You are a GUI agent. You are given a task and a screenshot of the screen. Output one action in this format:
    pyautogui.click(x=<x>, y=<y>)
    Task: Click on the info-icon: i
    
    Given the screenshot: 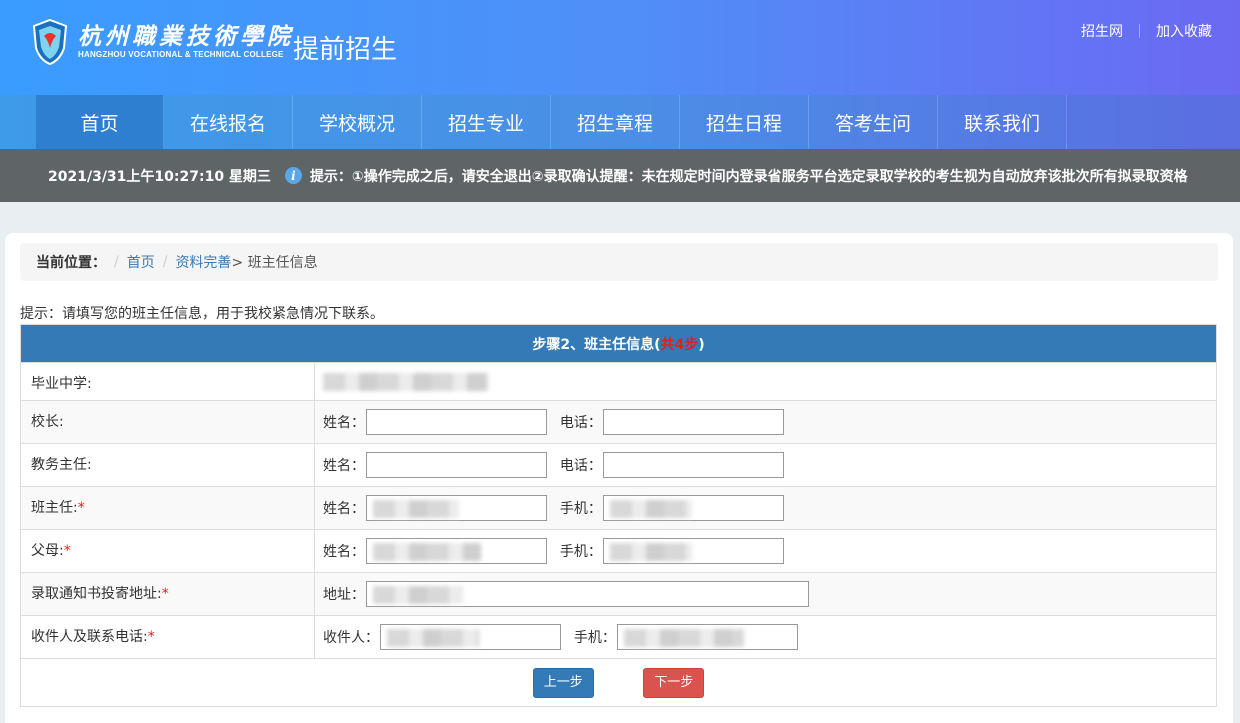 What is the action you would take?
    pyautogui.click(x=293, y=175)
    